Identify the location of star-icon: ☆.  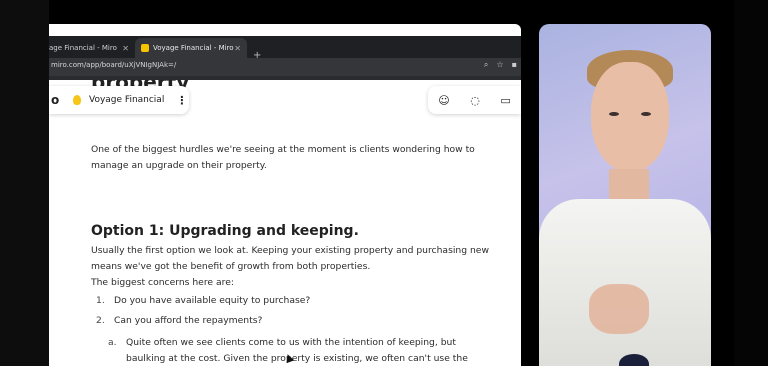
(499, 65).